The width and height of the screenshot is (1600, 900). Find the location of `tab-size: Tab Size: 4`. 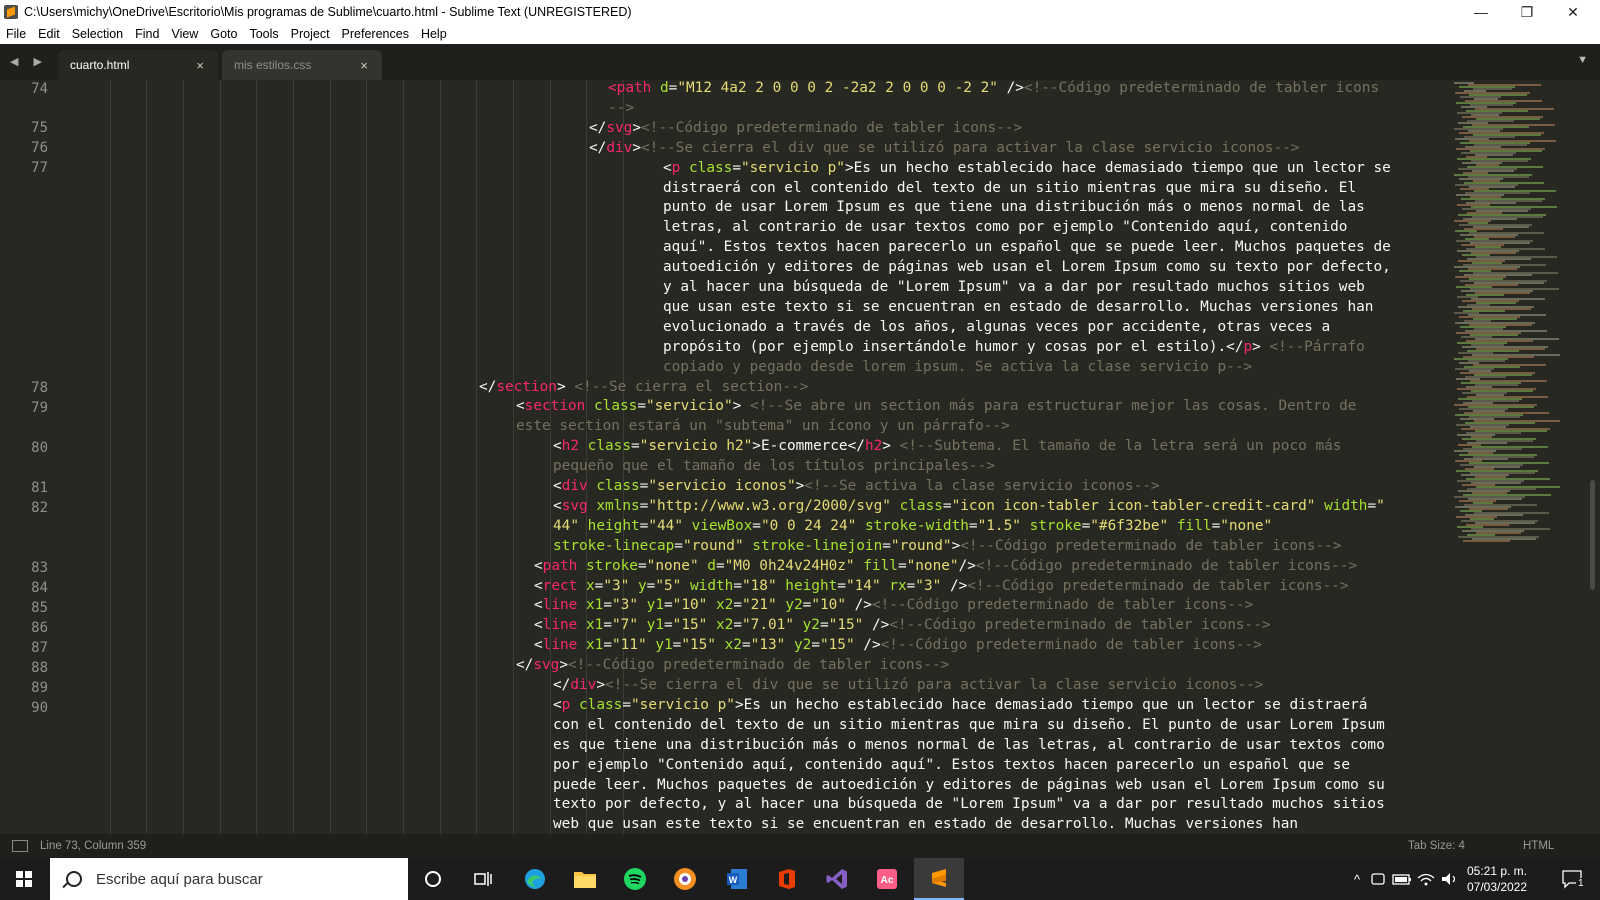

tab-size: Tab Size: 4 is located at coordinates (1436, 846).